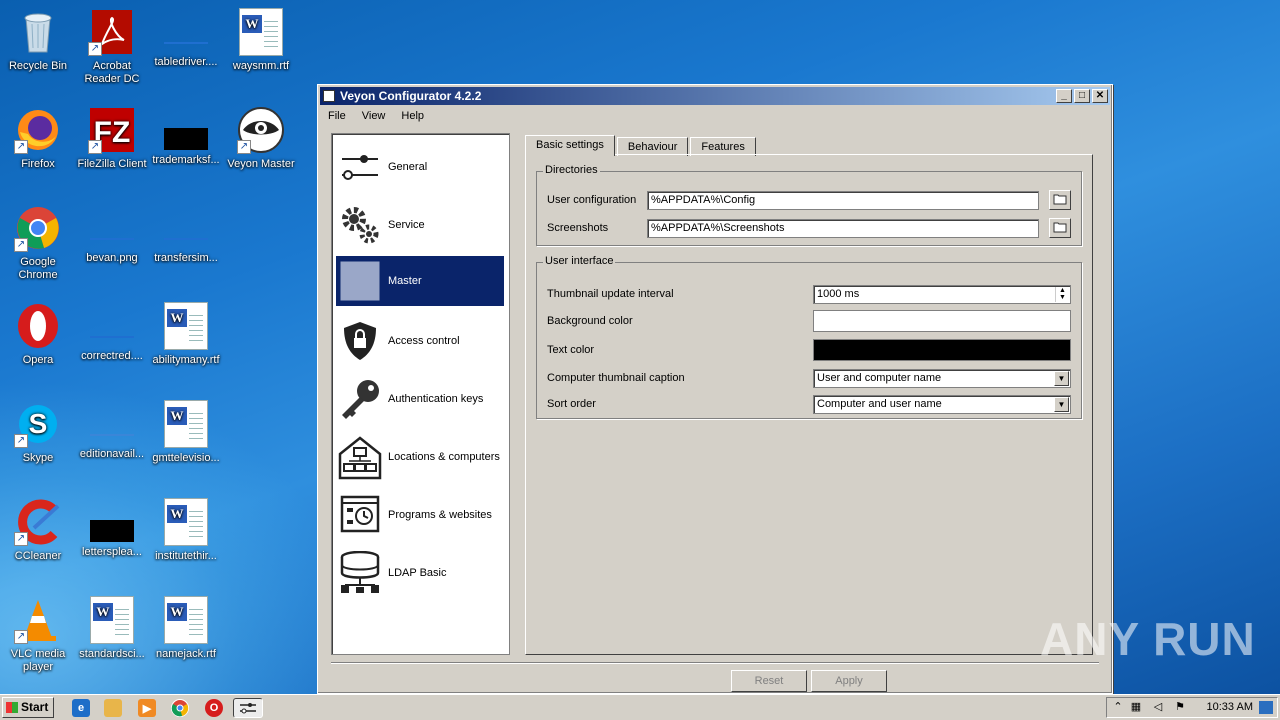  I want to click on screenshots-input: %APPDATA%\Screenshots, so click(843, 228).